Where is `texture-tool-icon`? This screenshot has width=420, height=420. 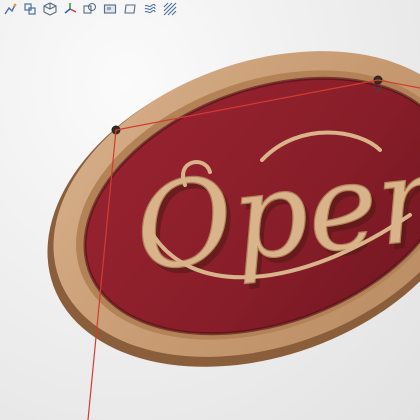
texture-tool-icon is located at coordinates (150, 8).